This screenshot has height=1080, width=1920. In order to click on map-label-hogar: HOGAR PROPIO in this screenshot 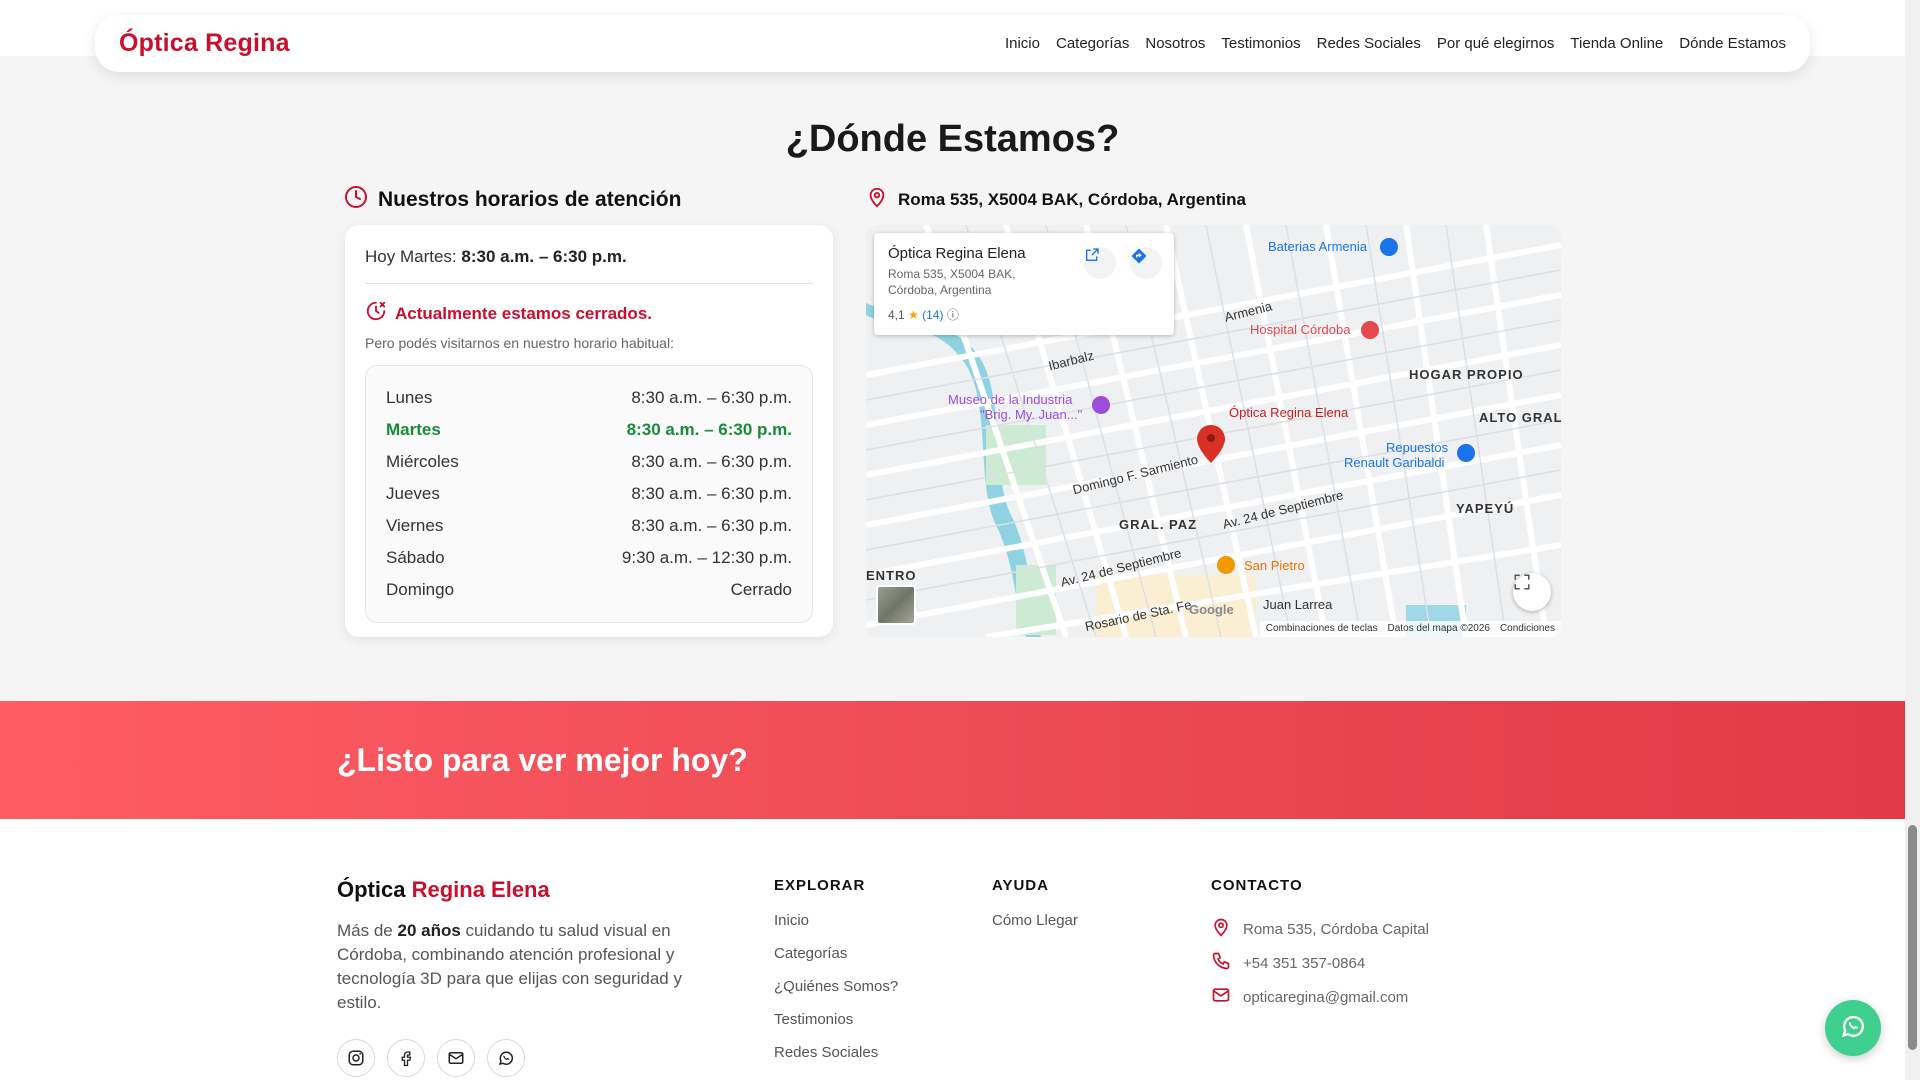, I will do `click(1466, 374)`.